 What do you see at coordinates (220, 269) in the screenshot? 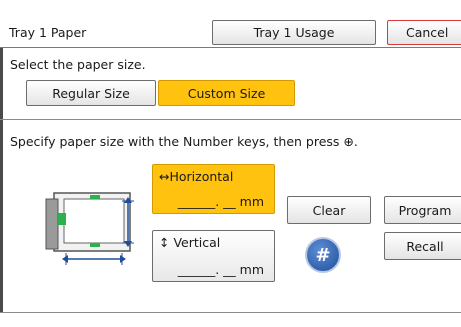
I see `vertical-value: ______. __ mm` at bounding box center [220, 269].